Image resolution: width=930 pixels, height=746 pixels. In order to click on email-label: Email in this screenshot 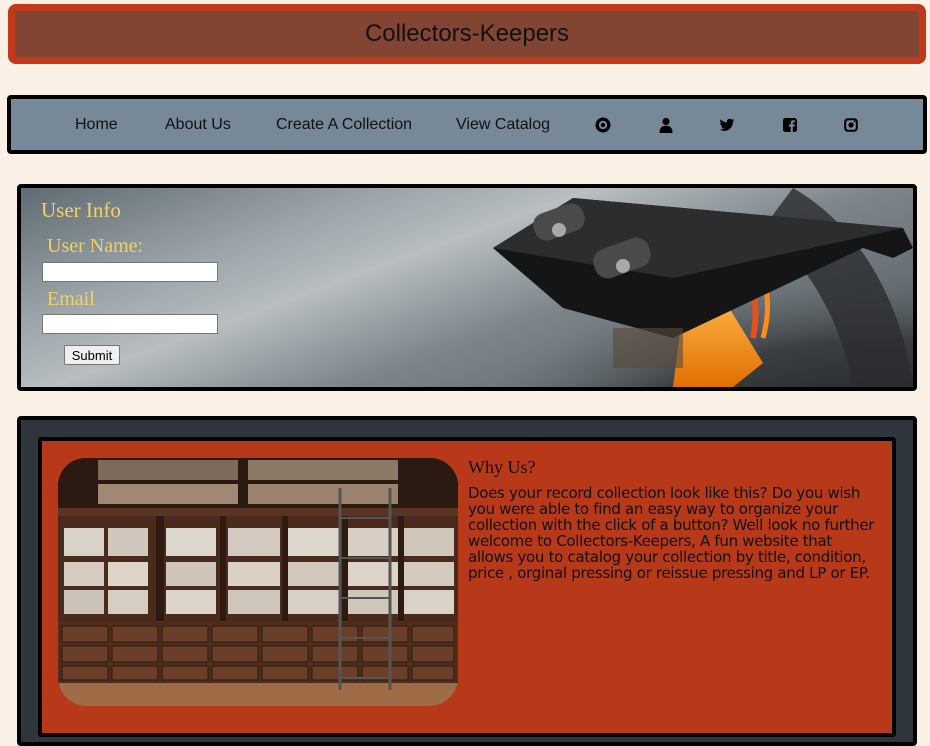, I will do `click(71, 299)`.